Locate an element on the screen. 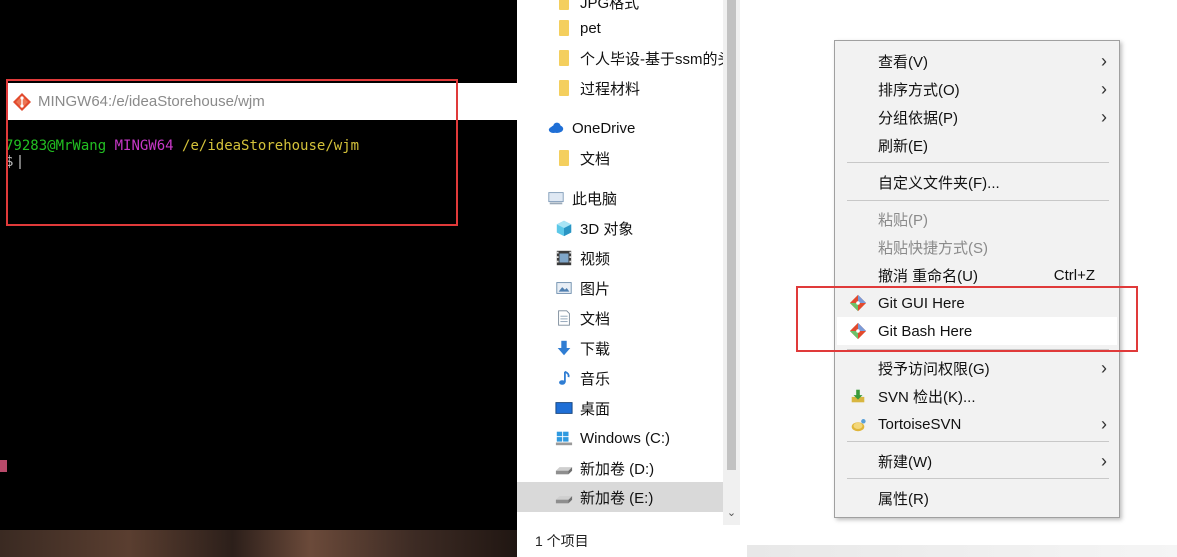 The width and height of the screenshot is (1177, 557). nav-item-label: 3D 对象 is located at coordinates (607, 229).